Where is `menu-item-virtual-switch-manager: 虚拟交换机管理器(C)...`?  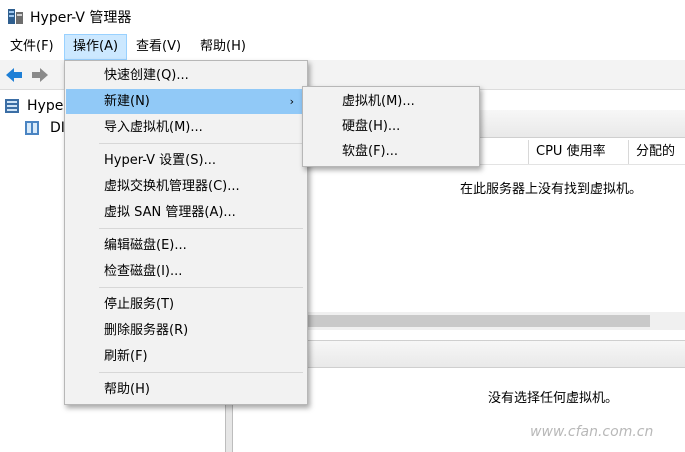
menu-item-virtual-switch-manager: 虚拟交换机管理器(C)... is located at coordinates (186, 186).